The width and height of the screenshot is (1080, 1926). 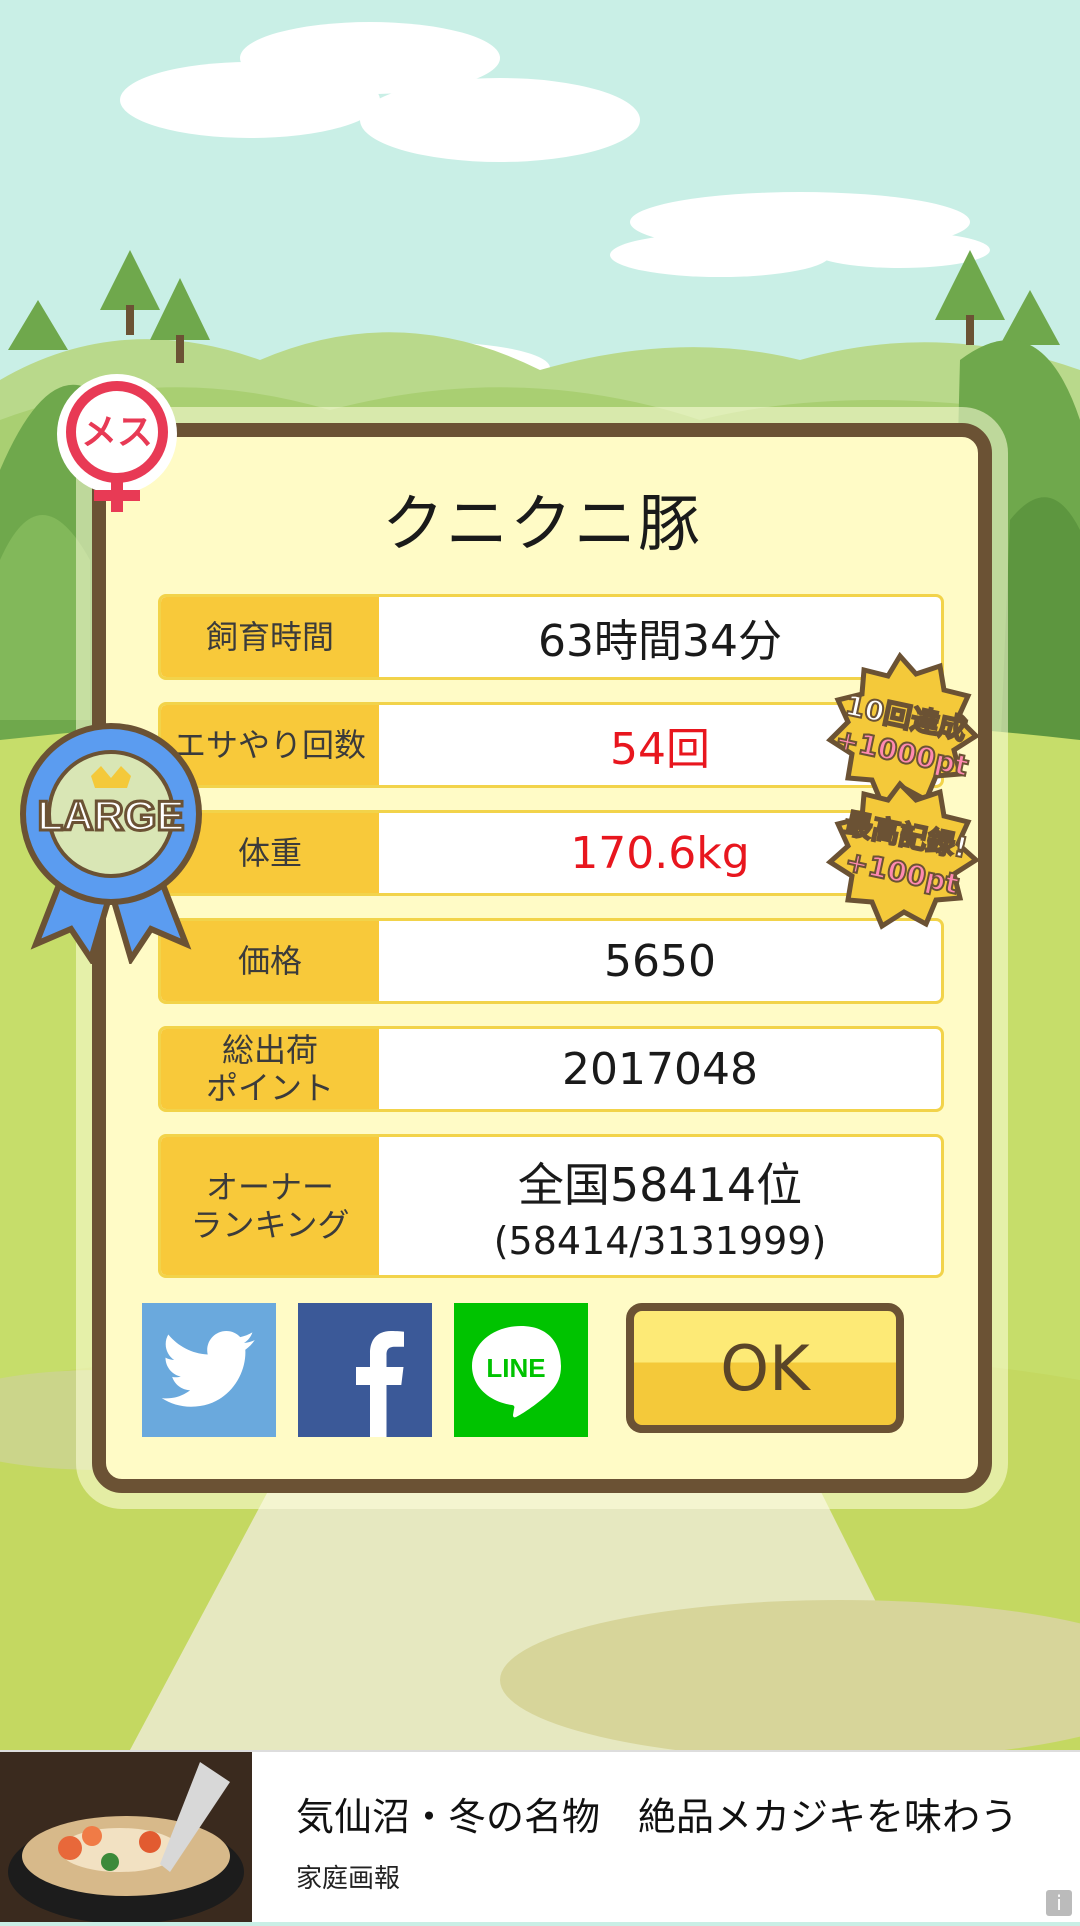 I want to click on line-icon: LINE, so click(x=516, y=1372).